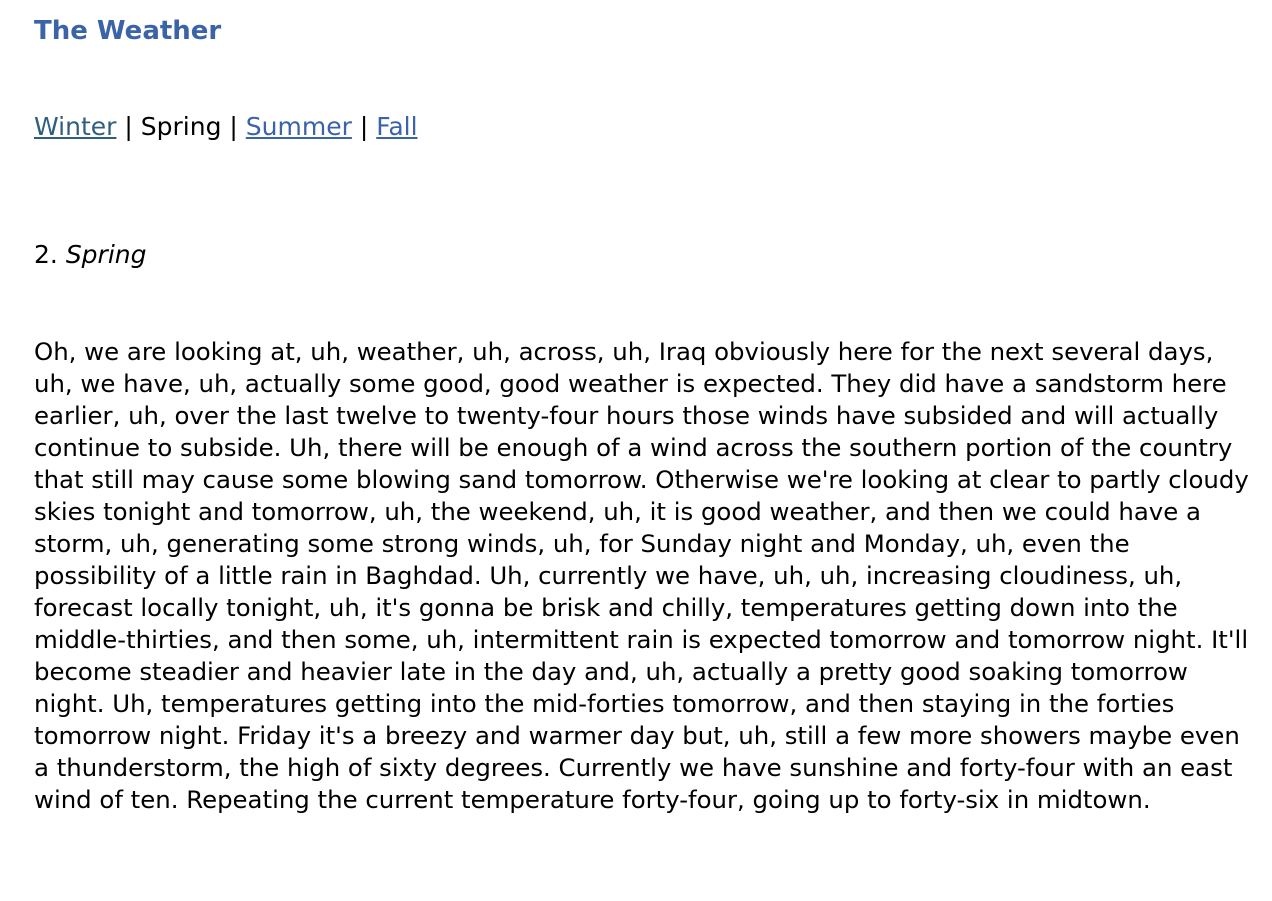  I want to click on nav-link-fall: Fall, so click(396, 126).